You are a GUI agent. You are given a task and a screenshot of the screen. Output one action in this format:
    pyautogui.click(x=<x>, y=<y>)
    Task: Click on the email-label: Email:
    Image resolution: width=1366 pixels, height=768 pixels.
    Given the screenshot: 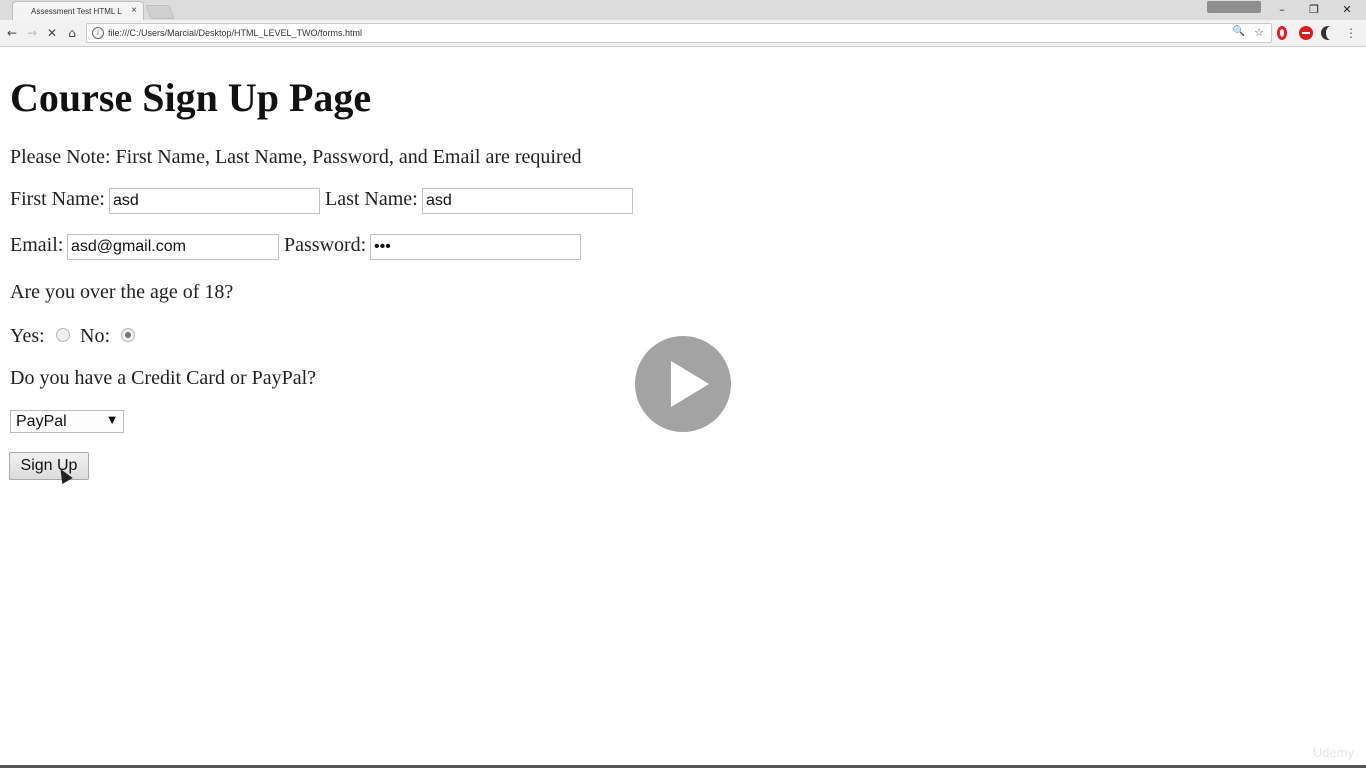 What is the action you would take?
    pyautogui.click(x=37, y=245)
    